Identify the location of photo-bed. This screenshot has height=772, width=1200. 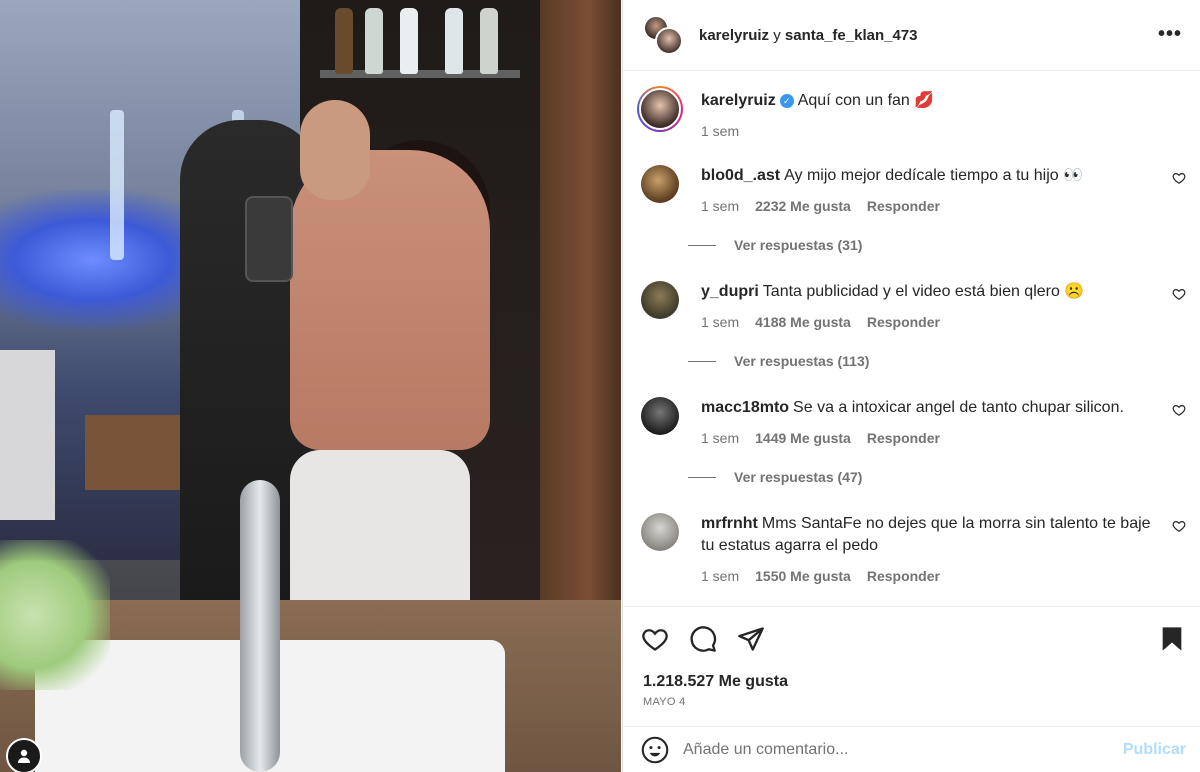
(27, 435).